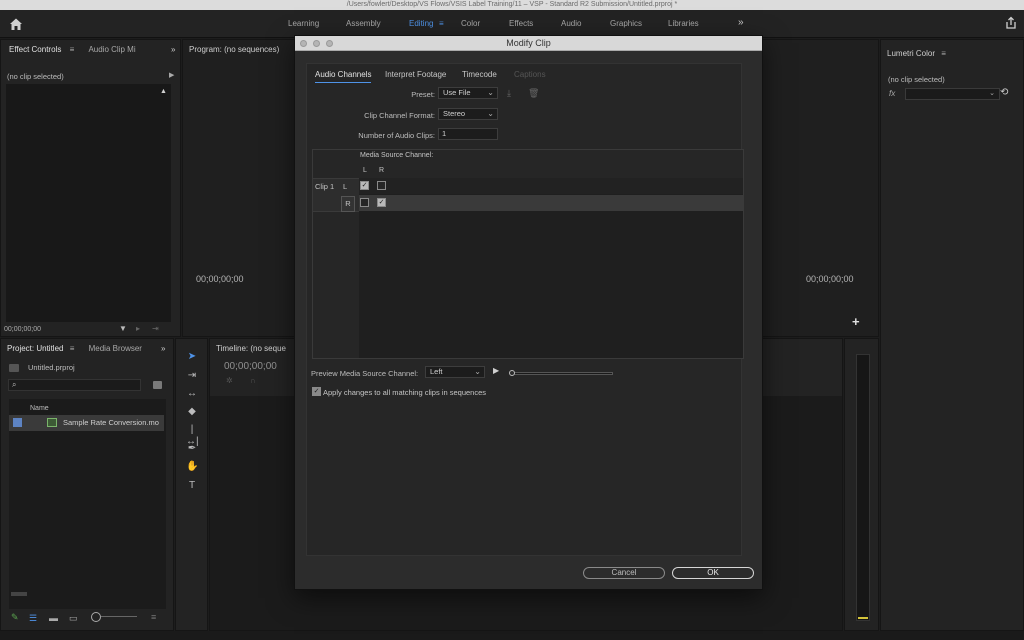 The image size is (1024, 640). I want to click on tab-timeline: Timeline: (no seque, so click(251, 348).